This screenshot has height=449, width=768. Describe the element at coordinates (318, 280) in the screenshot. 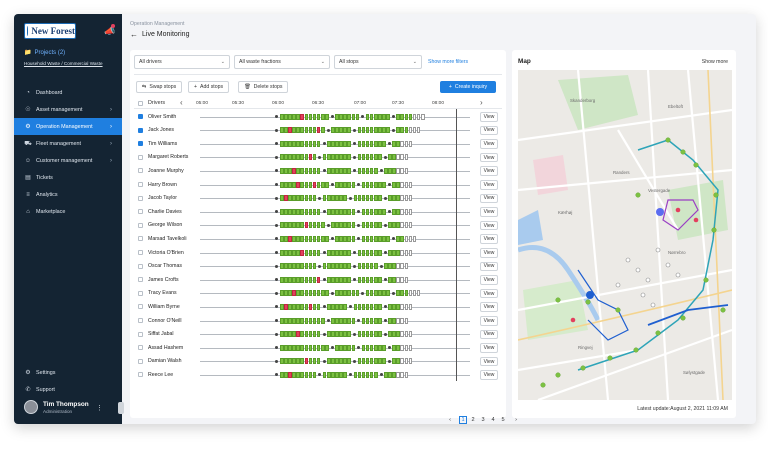

I see `table-row: James Crofts View` at that location.